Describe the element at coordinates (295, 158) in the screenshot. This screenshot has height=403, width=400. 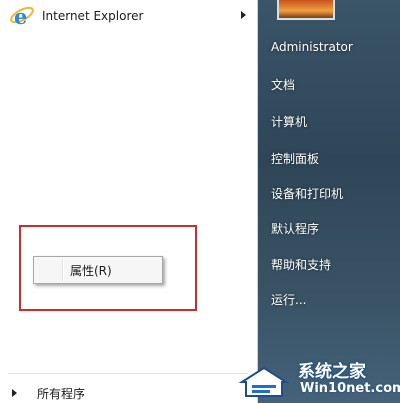
I see `right-item-control-panel: 控制面板` at that location.